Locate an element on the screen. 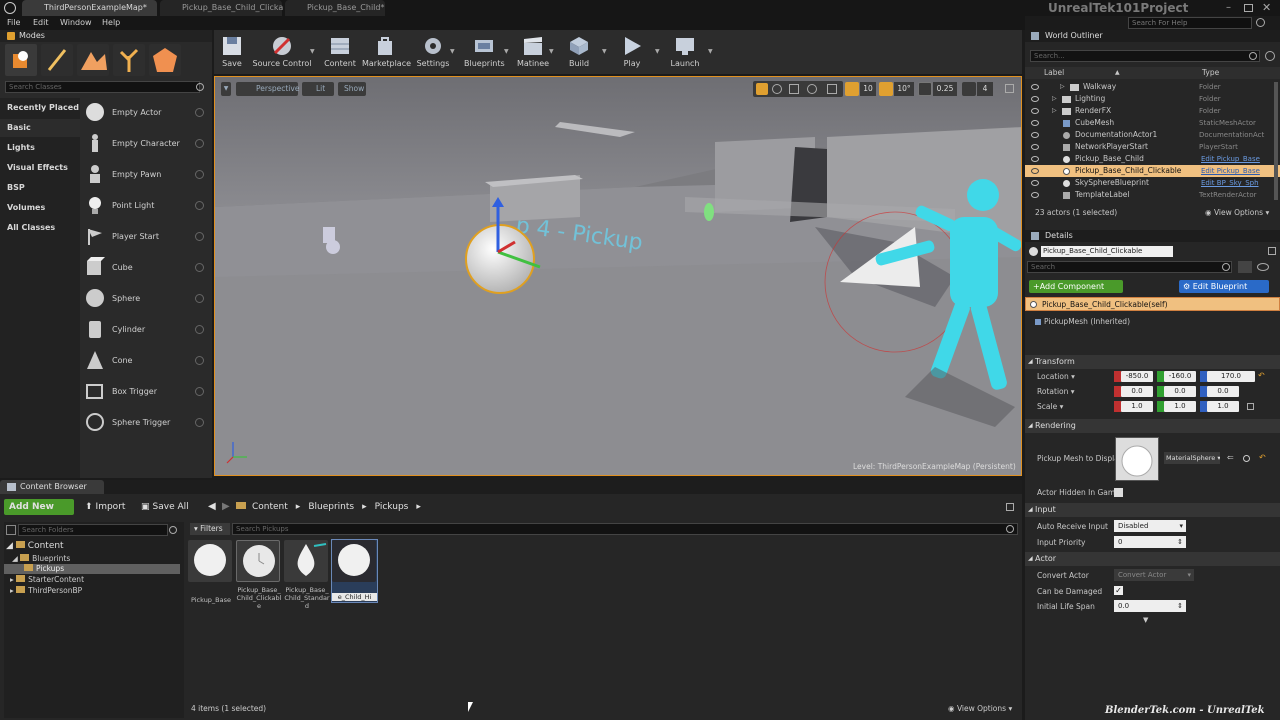 This screenshot has width=1280, height=720. surface-snap-icon is located at coordinates (832, 89).